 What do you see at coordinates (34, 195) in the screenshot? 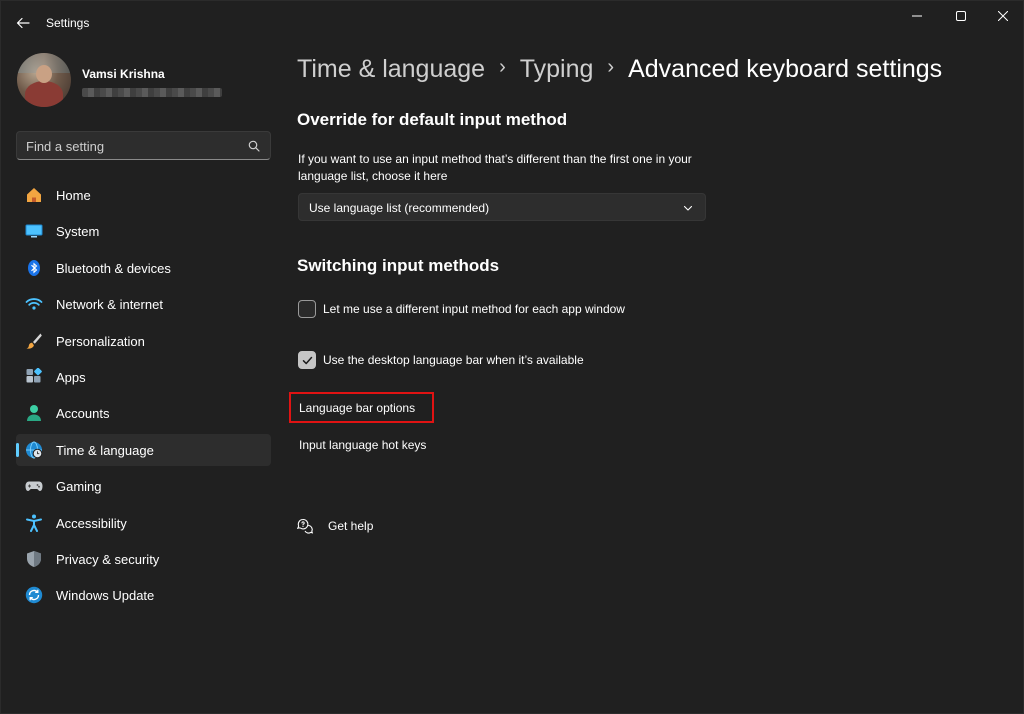
I see `home-icon` at bounding box center [34, 195].